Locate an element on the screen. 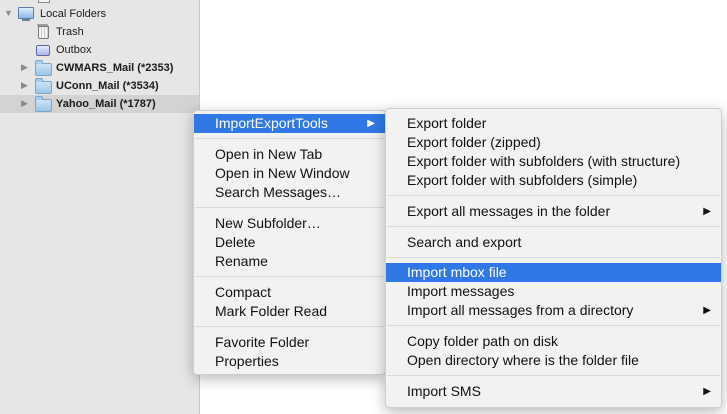  account-icon-partial is located at coordinates (44, 1).